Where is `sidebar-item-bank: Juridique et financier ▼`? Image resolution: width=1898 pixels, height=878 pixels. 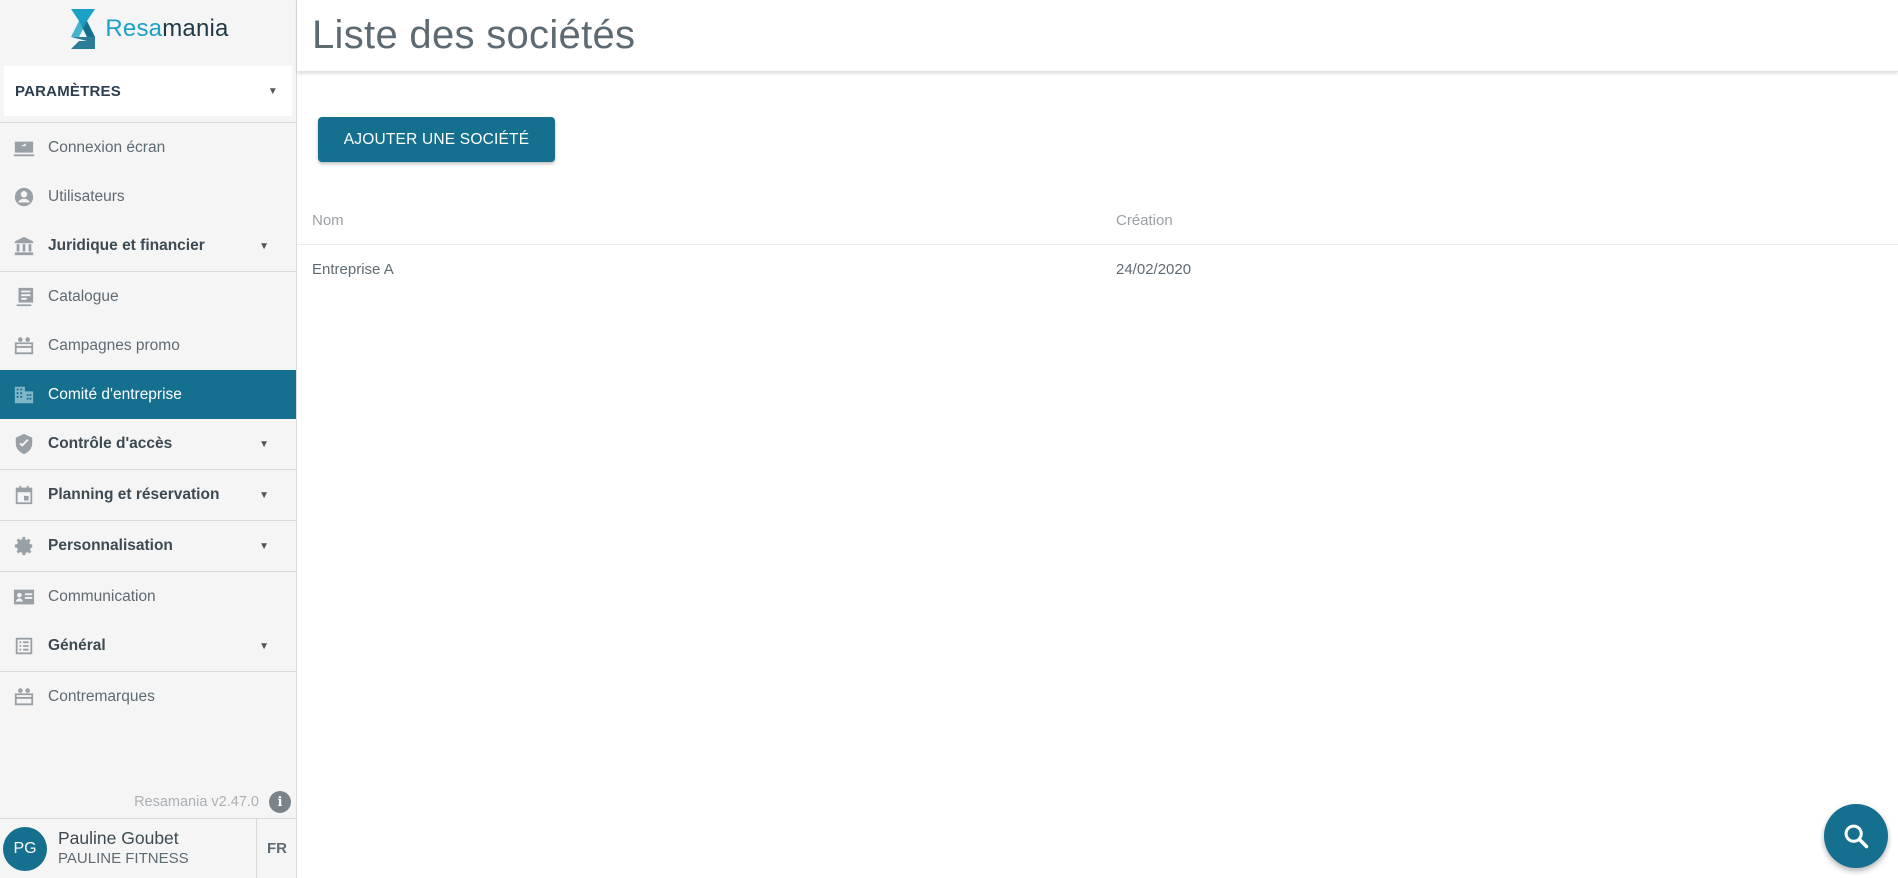
sidebar-item-bank: Juridique et financier ▼ is located at coordinates (148, 246).